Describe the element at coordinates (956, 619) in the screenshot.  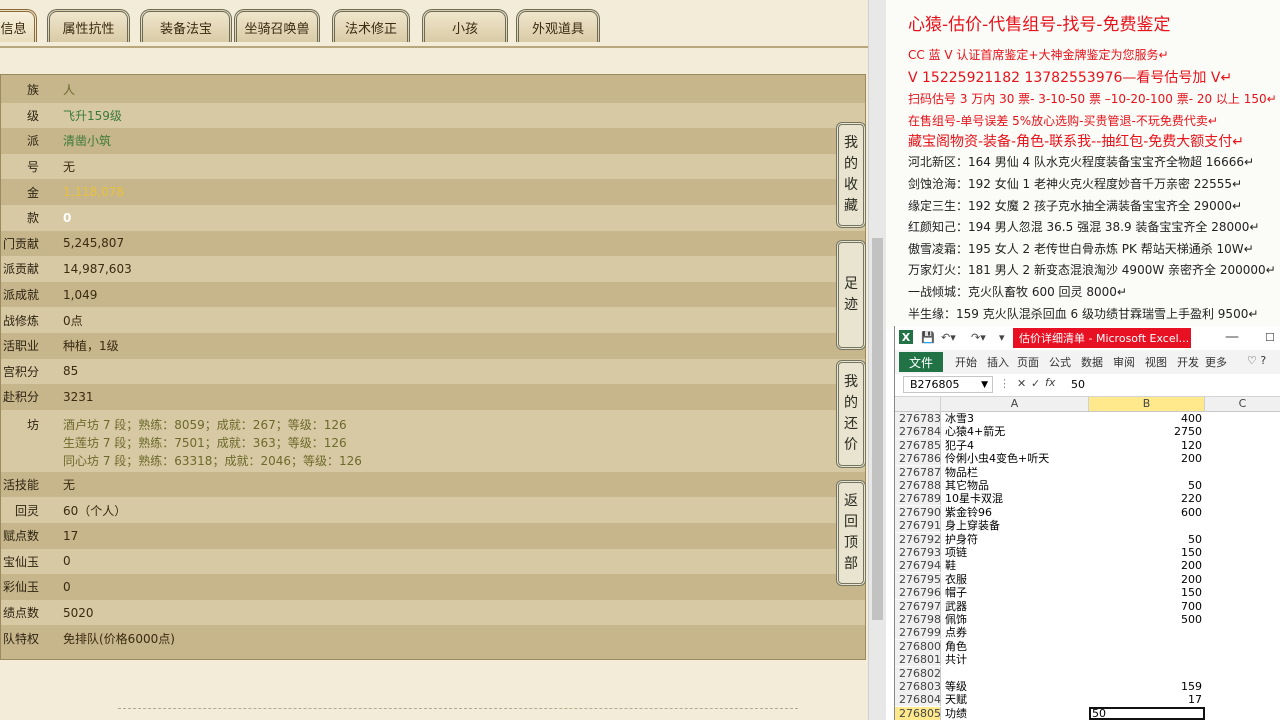
I see `cell-a: 佩饰` at that location.